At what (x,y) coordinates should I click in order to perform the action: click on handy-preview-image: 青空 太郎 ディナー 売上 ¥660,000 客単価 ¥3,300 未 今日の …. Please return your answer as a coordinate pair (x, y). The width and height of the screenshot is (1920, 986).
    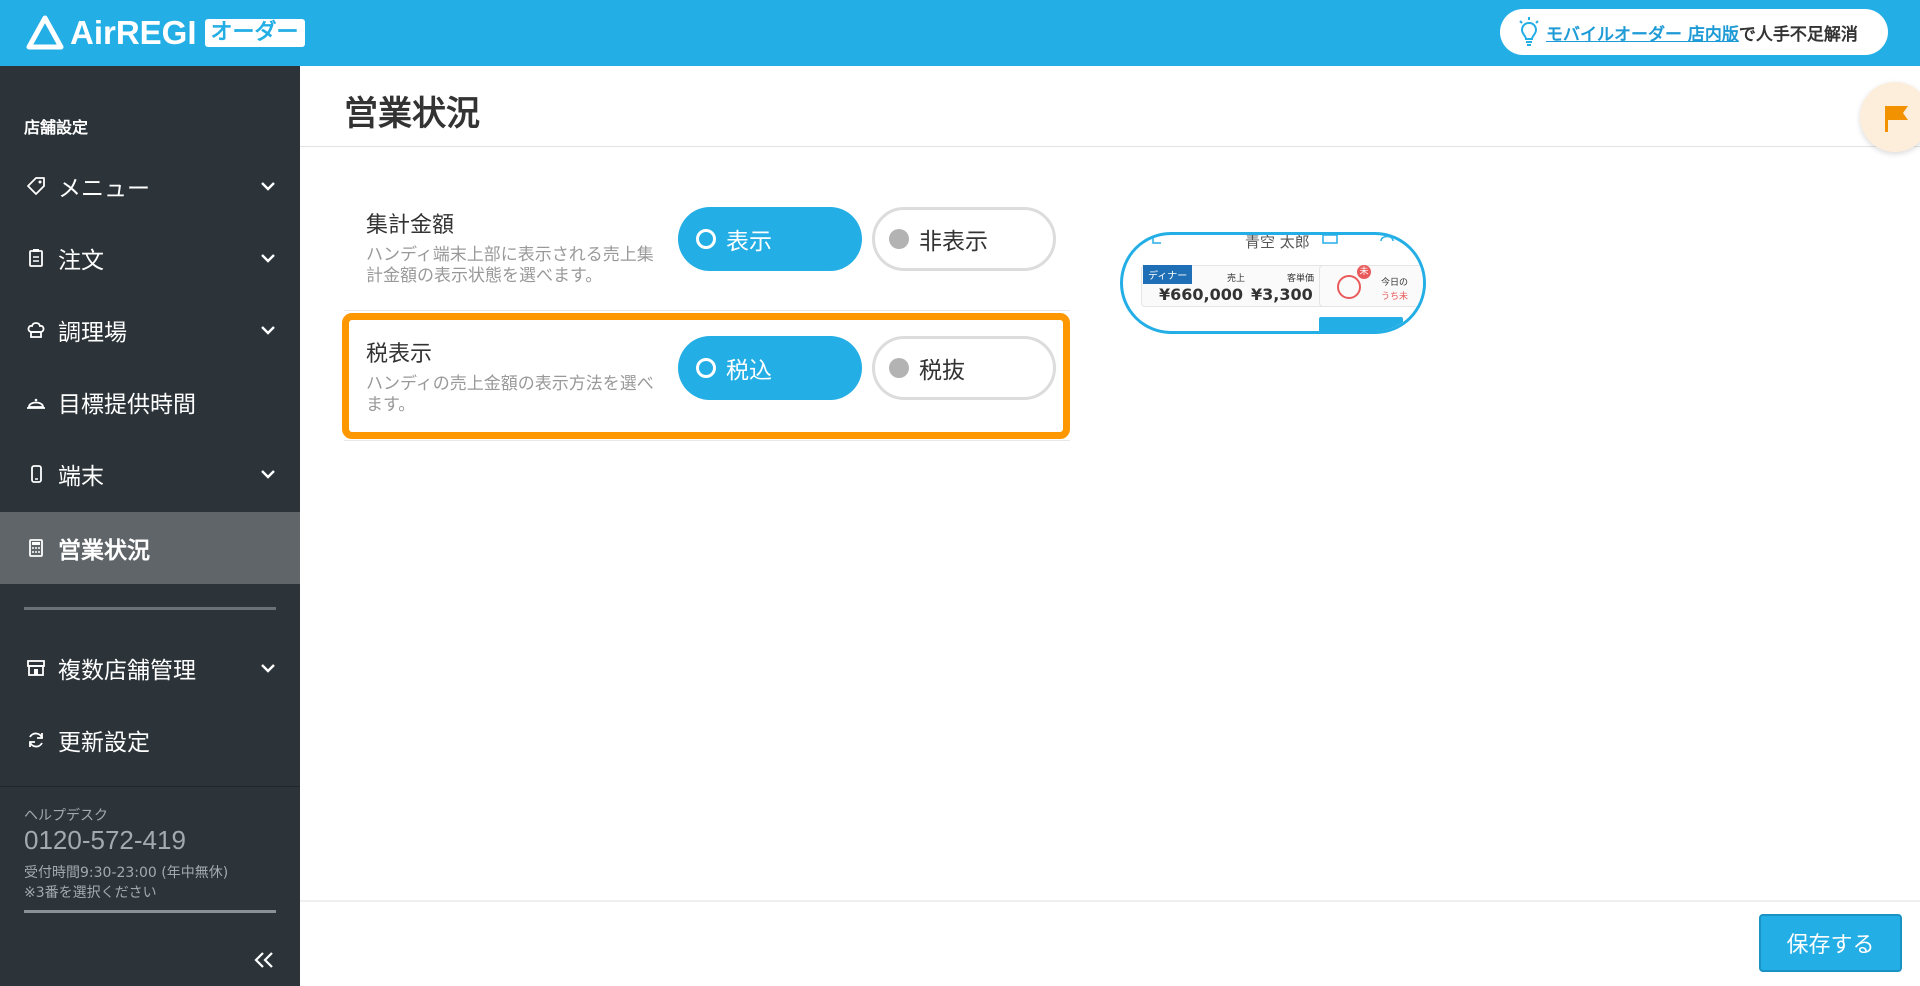
    Looking at the image, I should click on (1273, 283).